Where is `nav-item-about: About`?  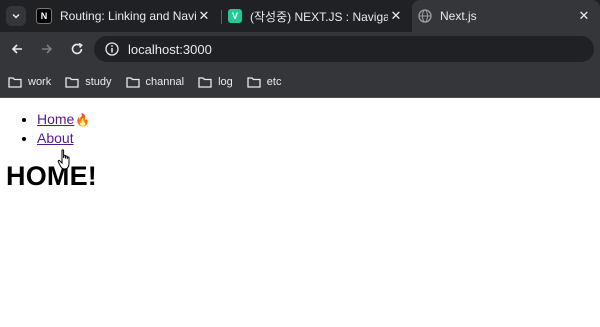 nav-item-about: About is located at coordinates (315, 138).